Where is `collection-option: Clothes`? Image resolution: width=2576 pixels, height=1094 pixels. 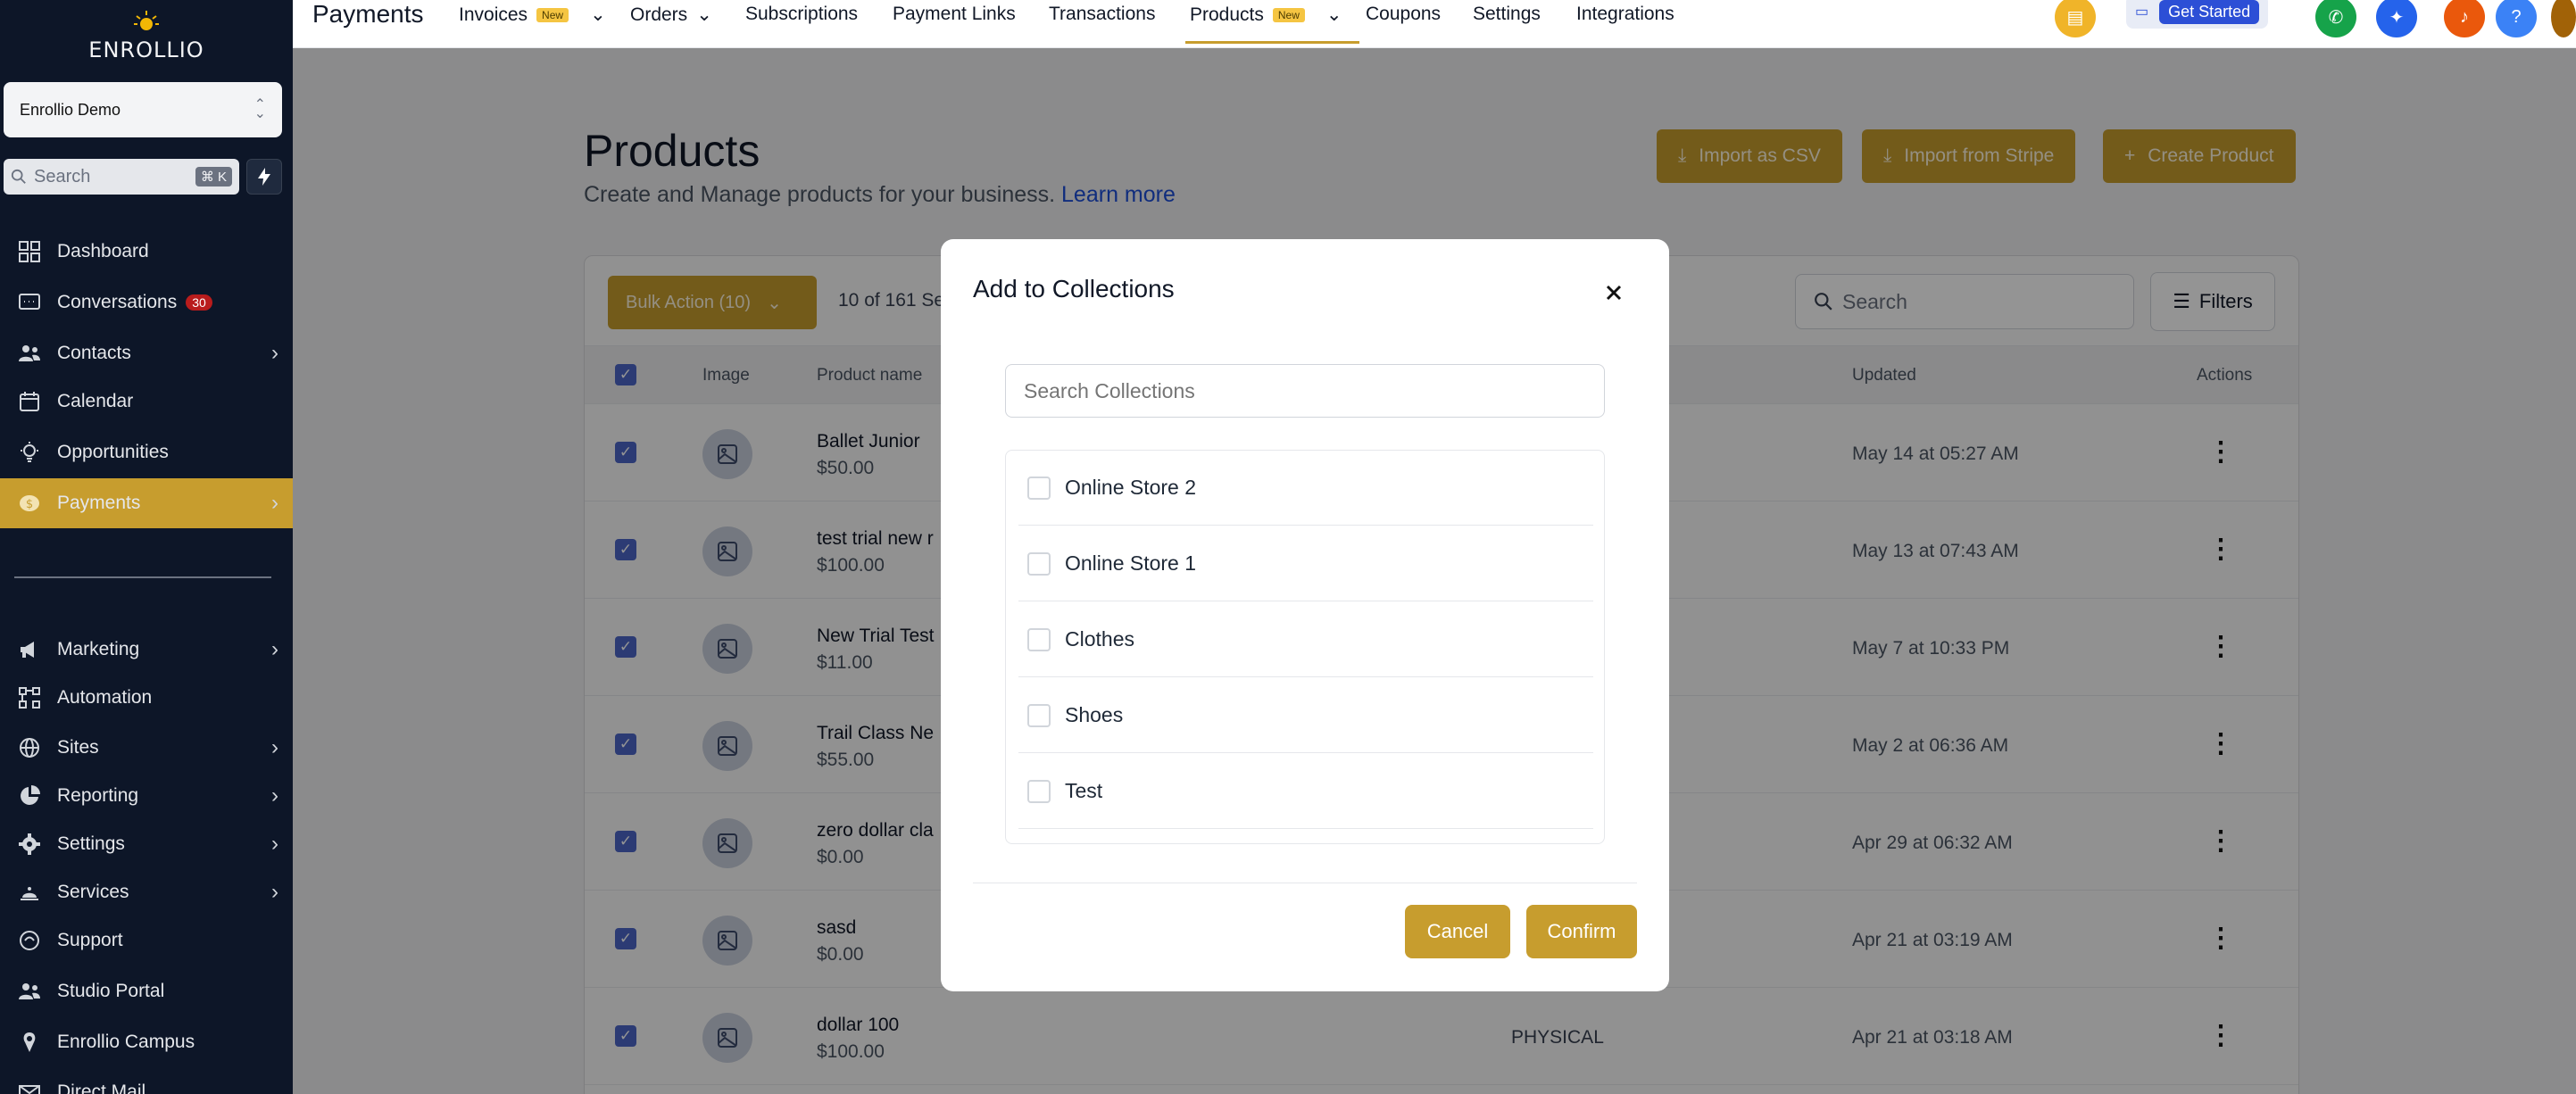
collection-option: Clothes is located at coordinates (1306, 639).